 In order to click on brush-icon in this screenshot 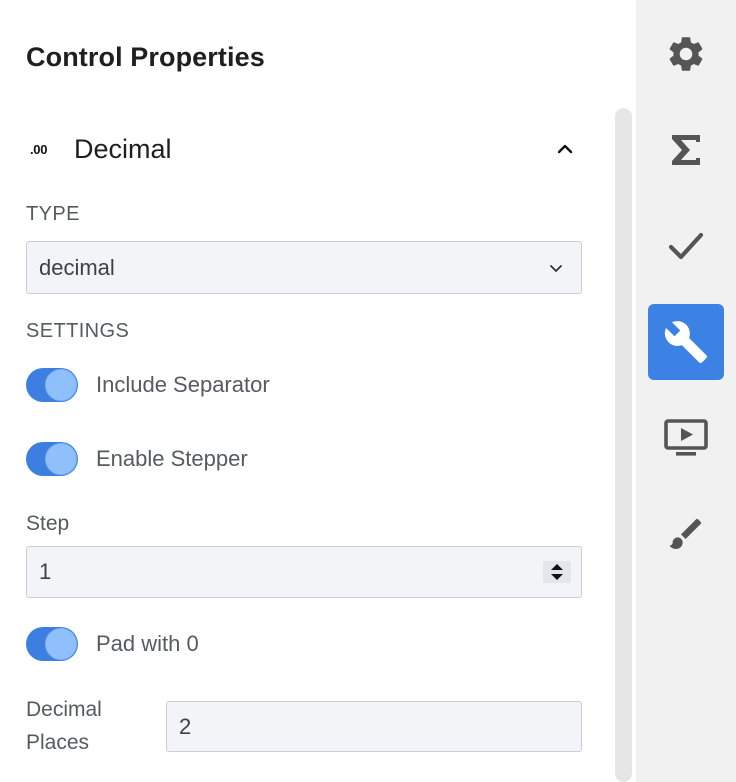, I will do `click(685, 533)`.